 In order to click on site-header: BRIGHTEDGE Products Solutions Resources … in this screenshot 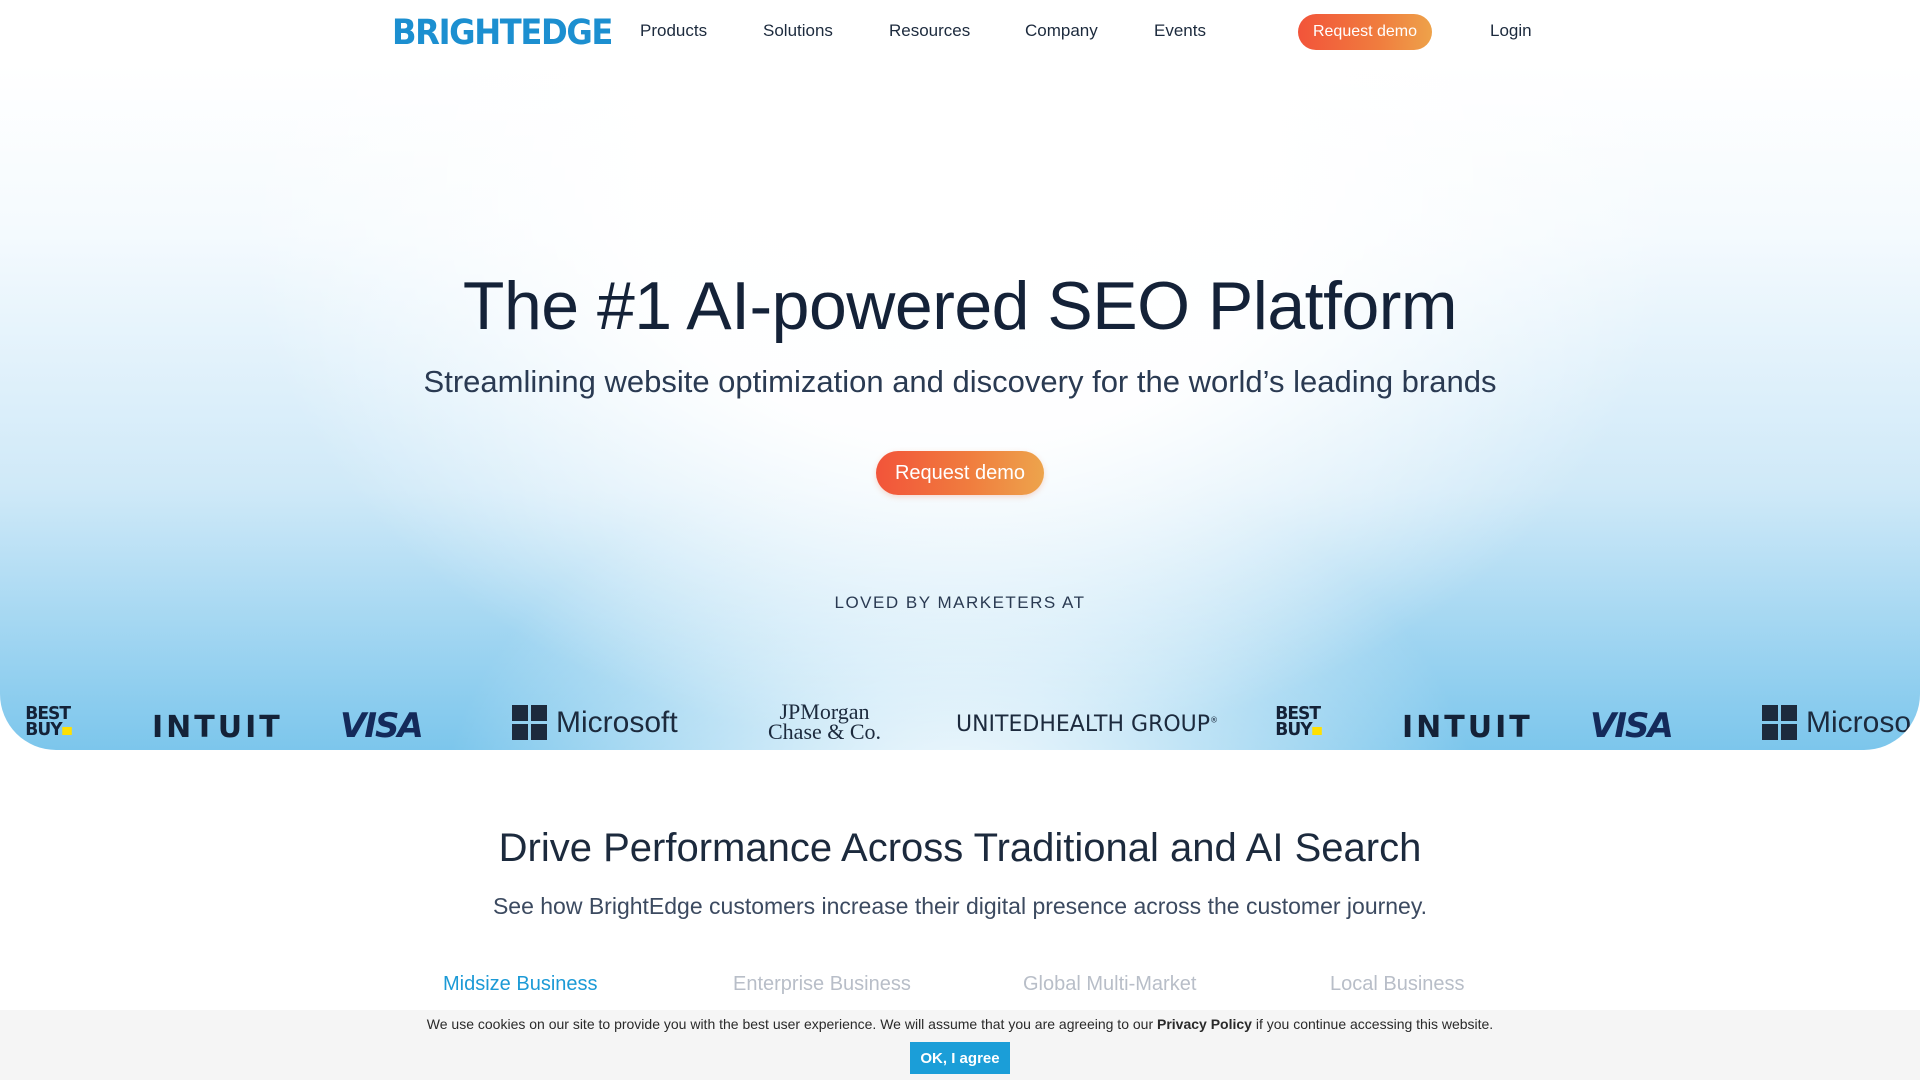, I will do `click(960, 32)`.